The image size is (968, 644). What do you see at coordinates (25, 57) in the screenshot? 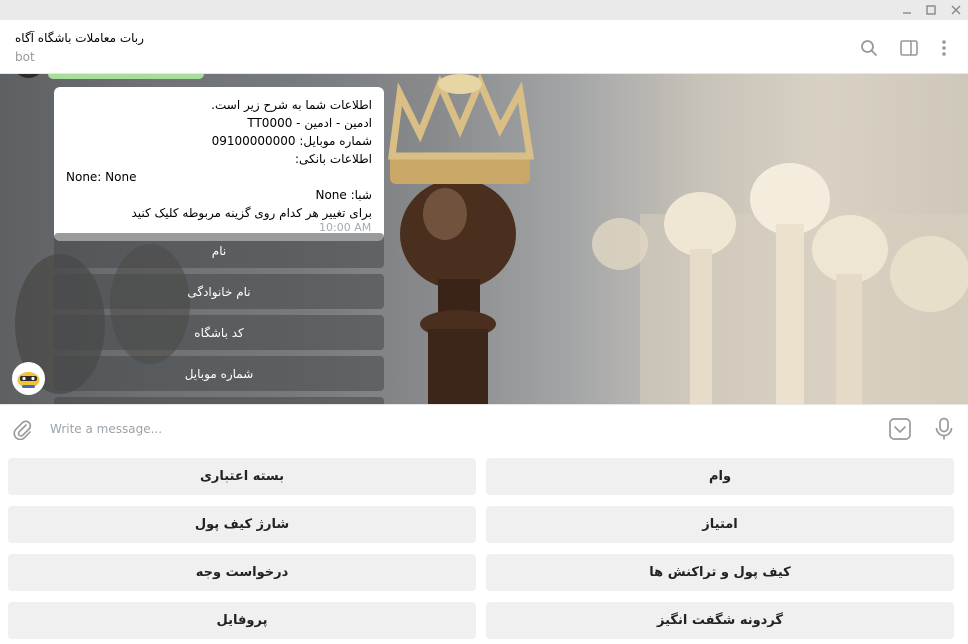
I see `chat-subtitle: bot` at bounding box center [25, 57].